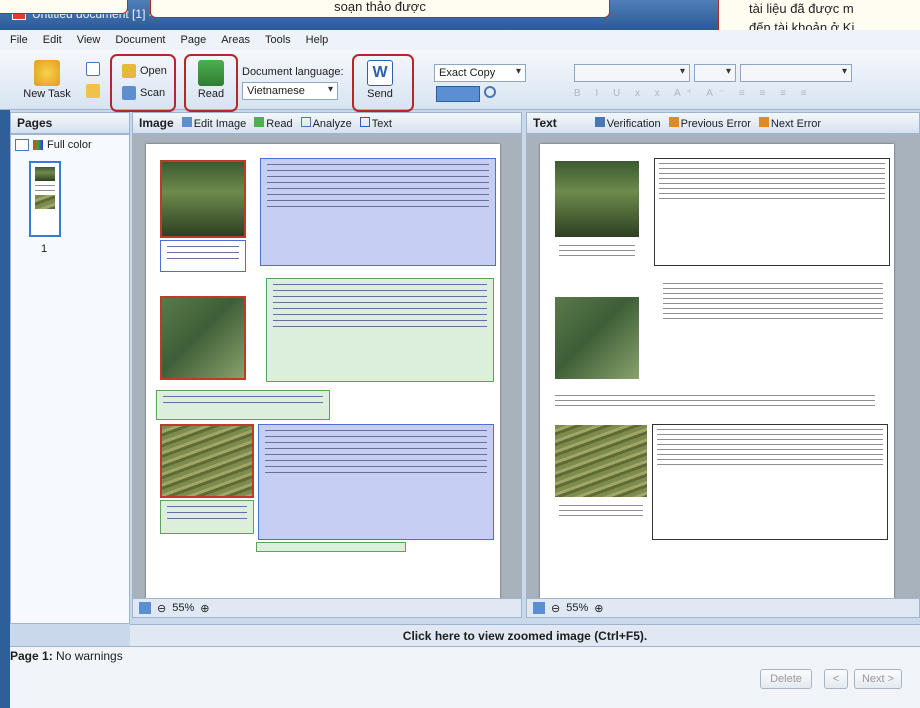 Image resolution: width=920 pixels, height=708 pixels. I want to click on verification-tool: Verification, so click(627, 123).